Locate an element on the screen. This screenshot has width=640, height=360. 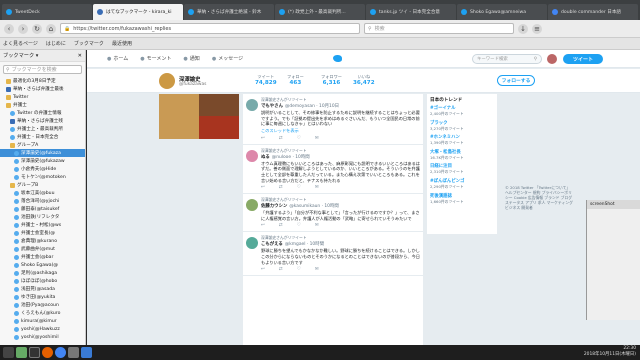
sidebar-bookmark-item: グループA is located at coordinates (42, 145).